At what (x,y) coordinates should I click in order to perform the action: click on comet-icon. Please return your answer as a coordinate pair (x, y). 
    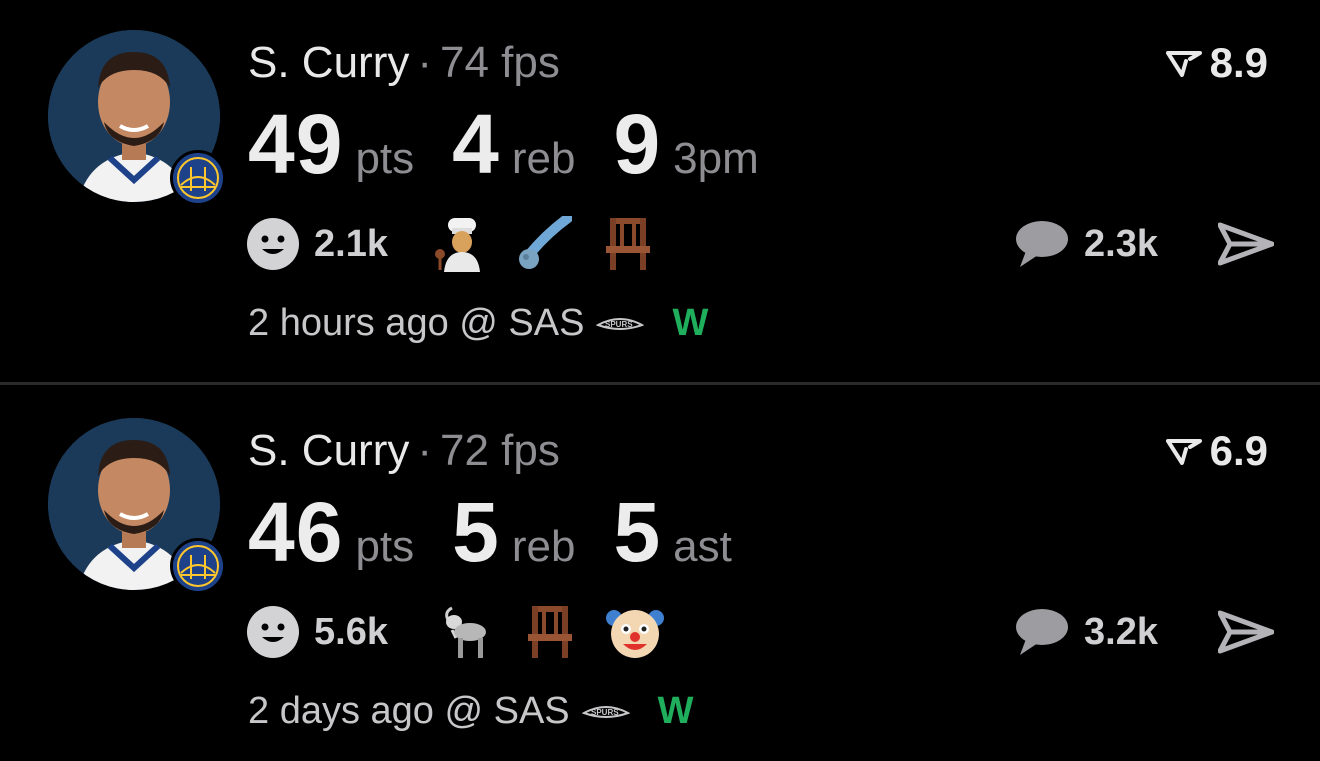
    Looking at the image, I should click on (545, 242).